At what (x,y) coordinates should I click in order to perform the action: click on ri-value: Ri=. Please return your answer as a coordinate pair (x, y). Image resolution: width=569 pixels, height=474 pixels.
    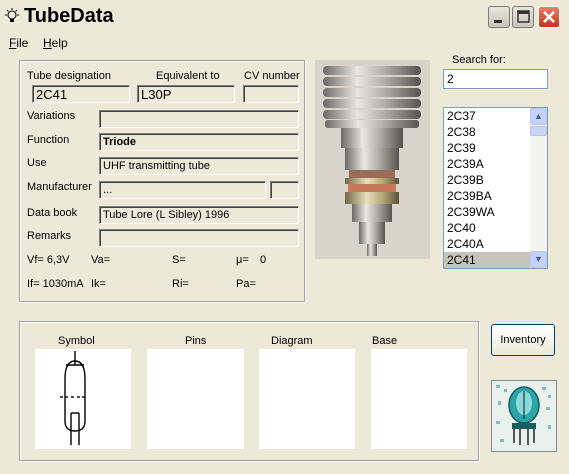
    Looking at the image, I should click on (180, 284).